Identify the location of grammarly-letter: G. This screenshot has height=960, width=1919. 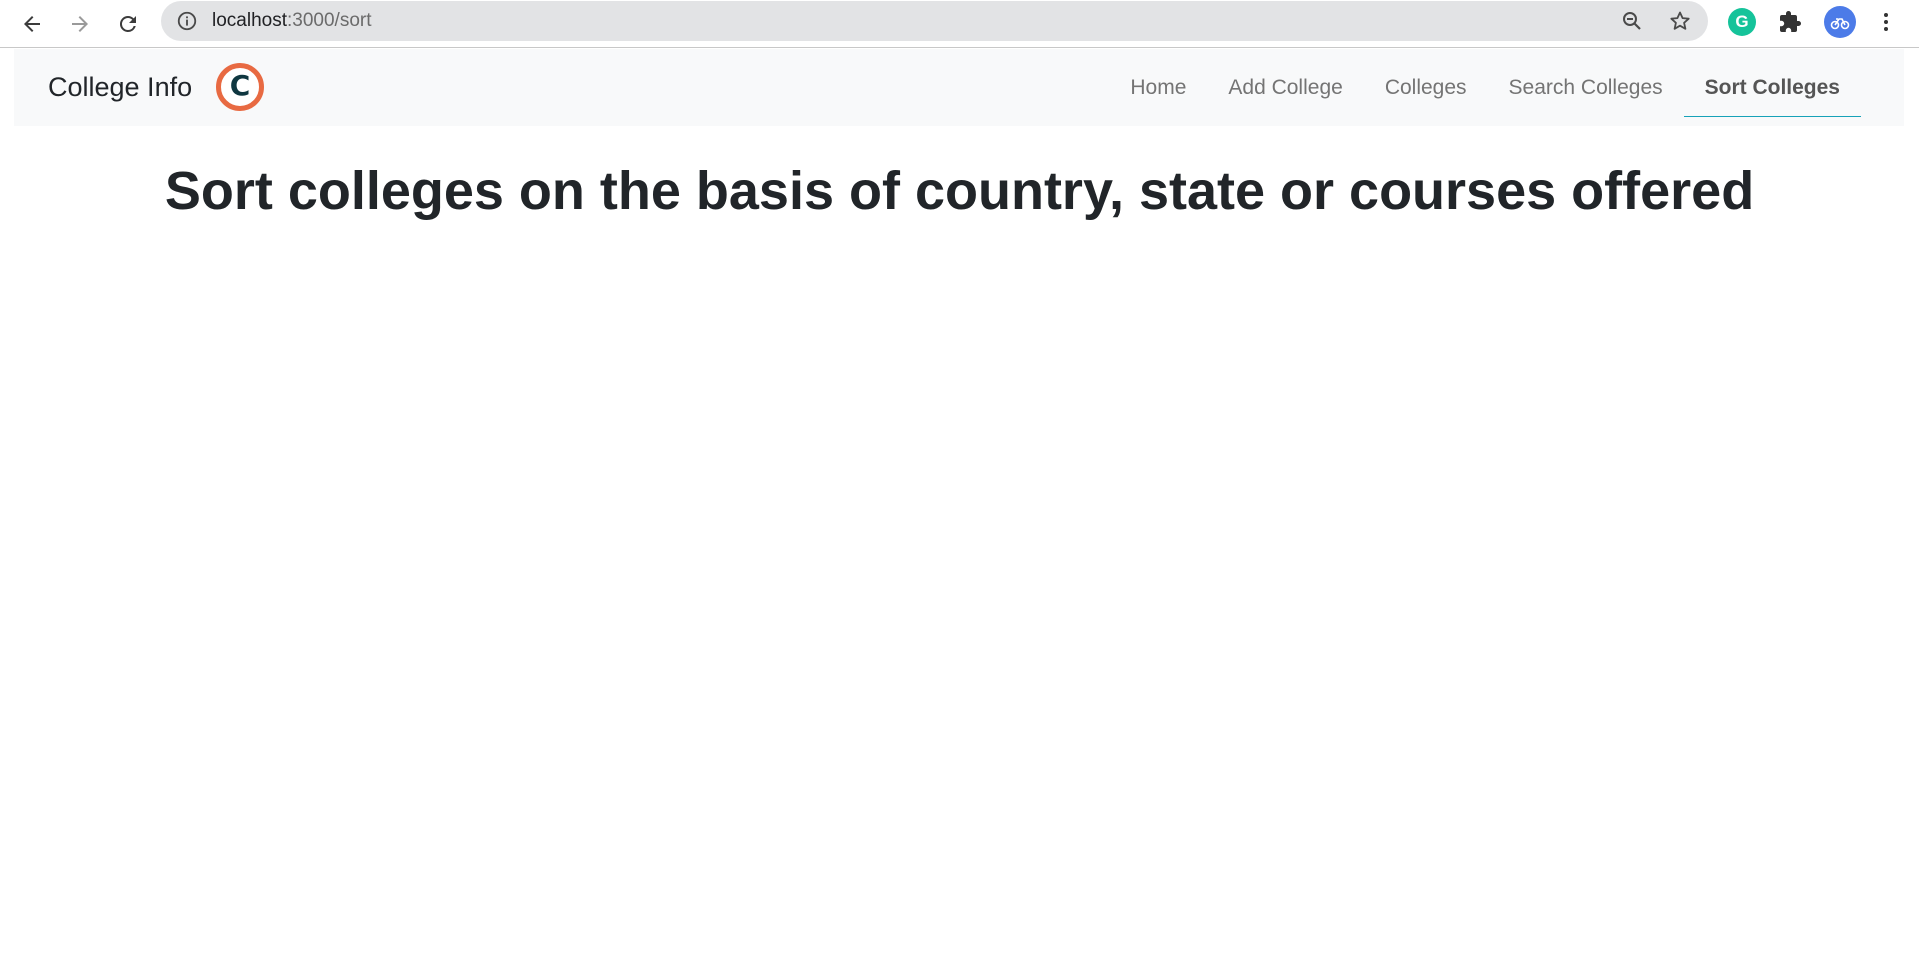
(1742, 21).